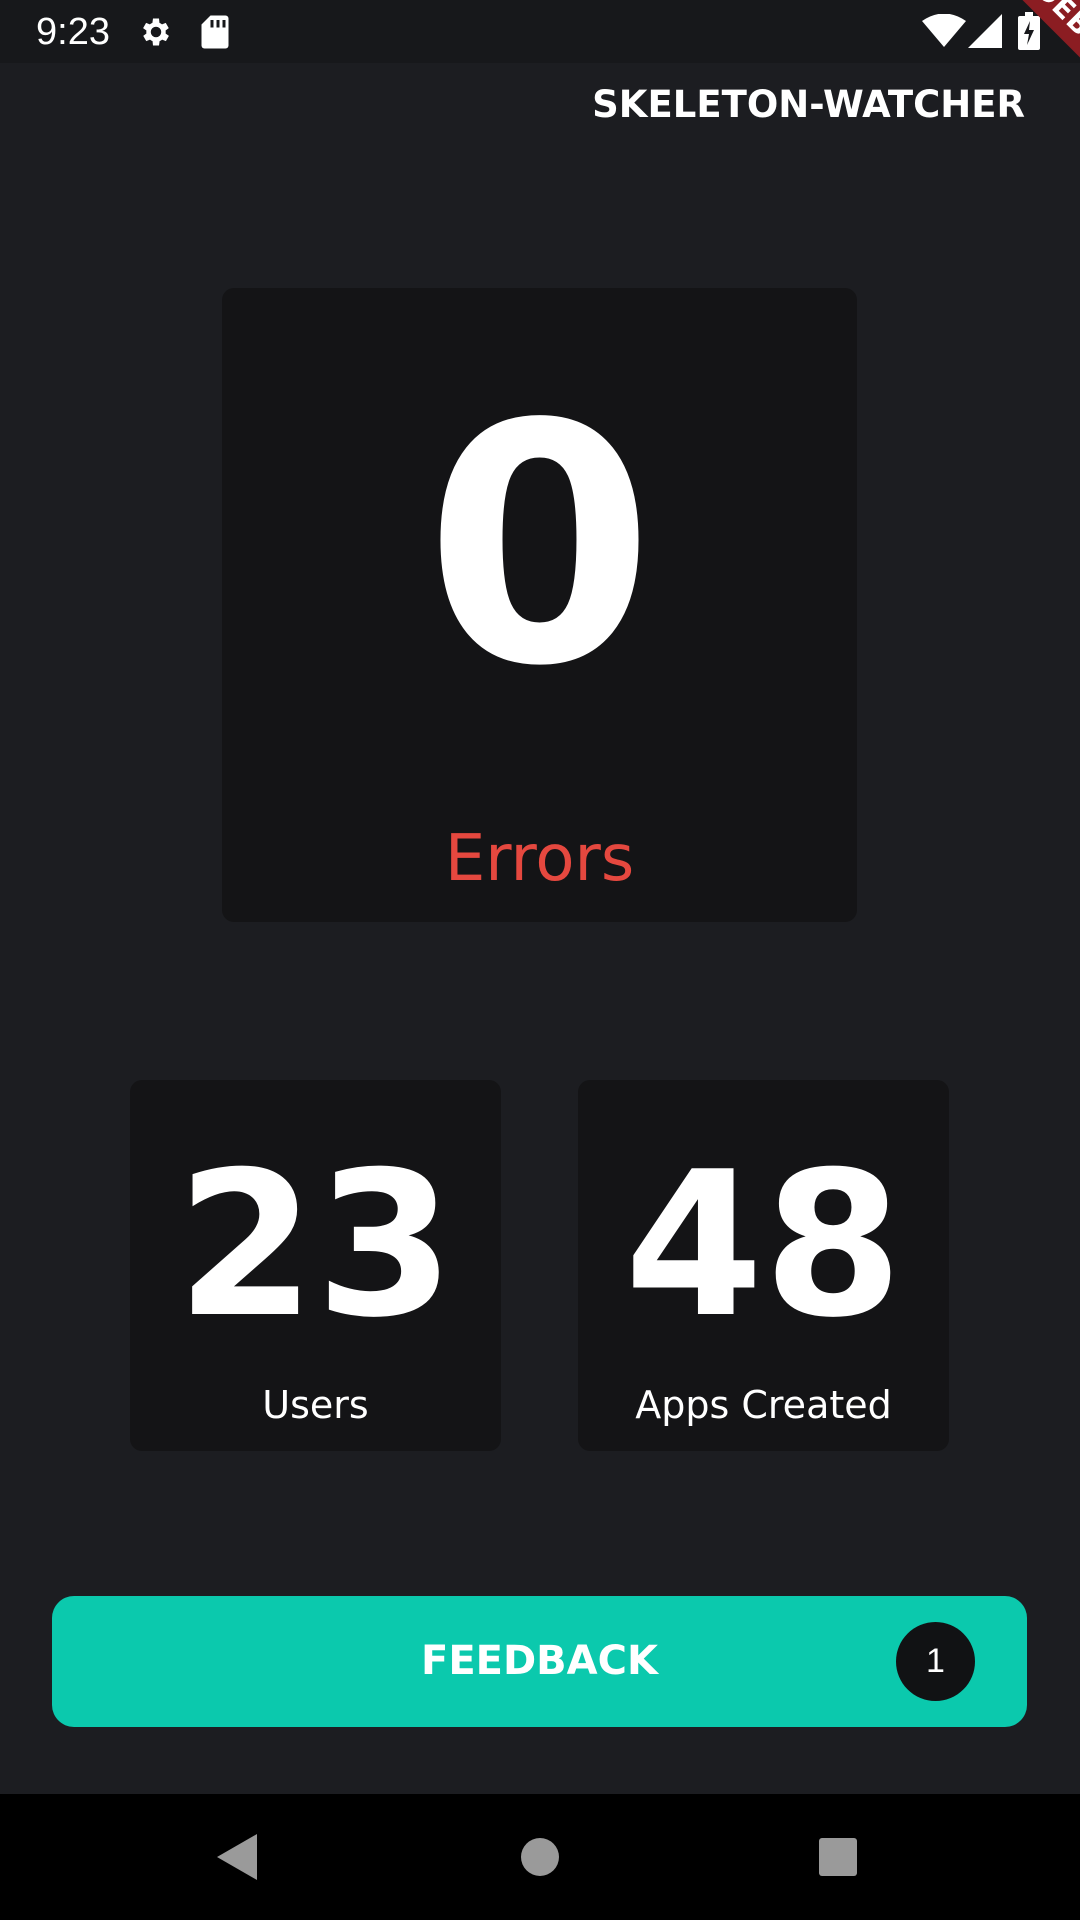  I want to click on home-icon, so click(540, 1857).